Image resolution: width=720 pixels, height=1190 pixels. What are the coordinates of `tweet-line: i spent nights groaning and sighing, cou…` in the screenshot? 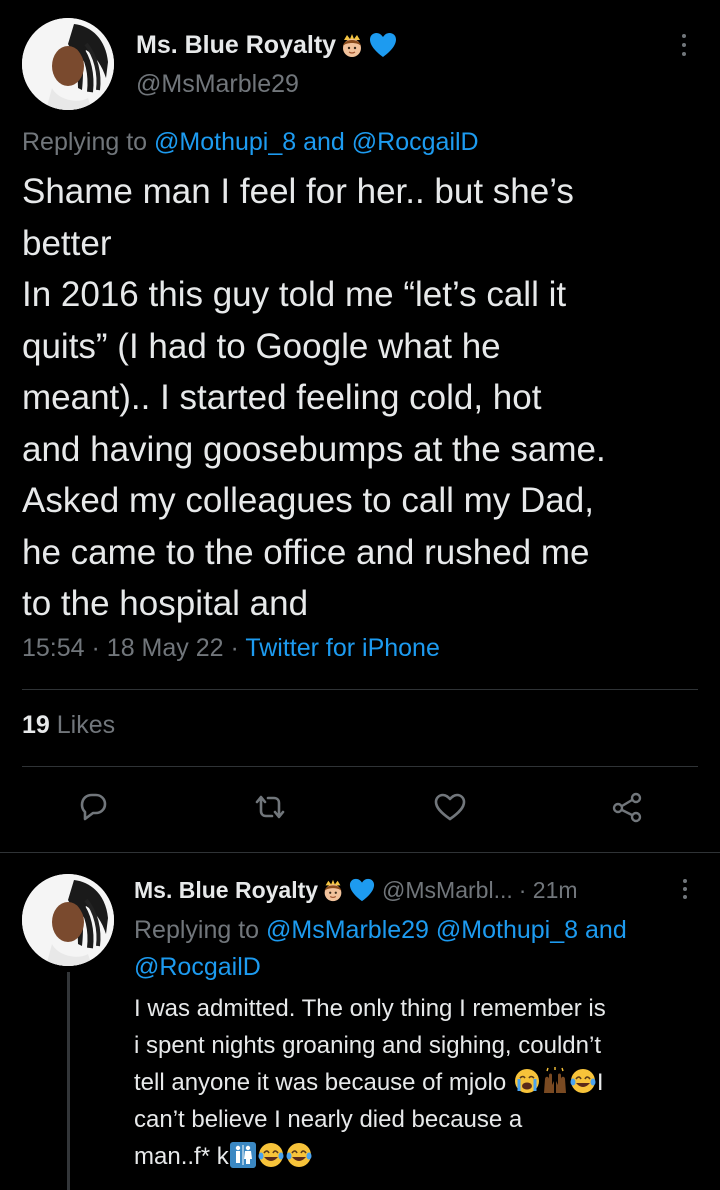 It's located at (367, 1045).